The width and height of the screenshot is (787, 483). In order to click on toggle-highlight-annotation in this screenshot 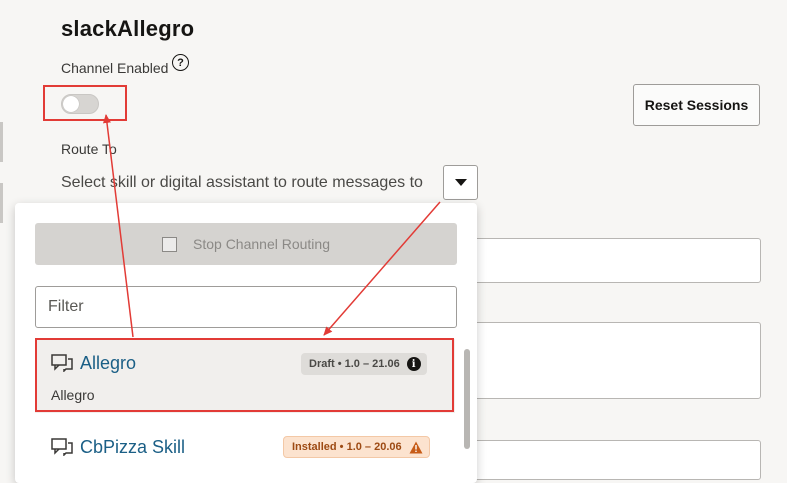, I will do `click(85, 103)`.